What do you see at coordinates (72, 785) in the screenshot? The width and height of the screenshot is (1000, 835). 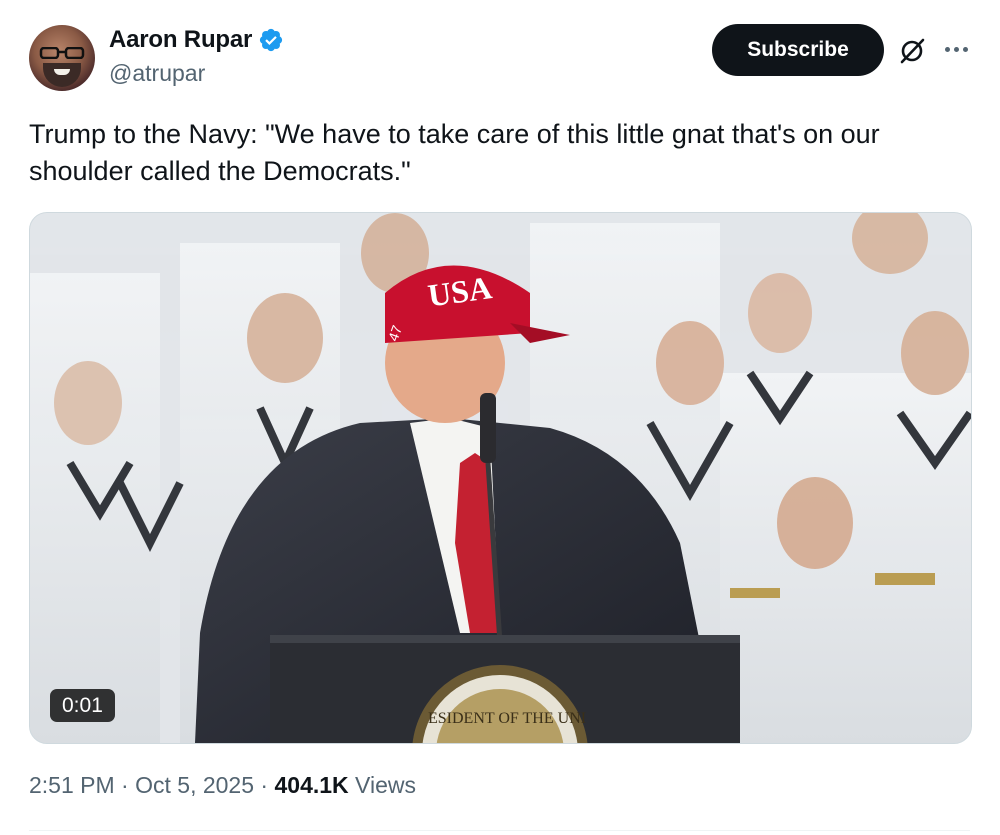 I see `tweet-time: 2:51 PM` at bounding box center [72, 785].